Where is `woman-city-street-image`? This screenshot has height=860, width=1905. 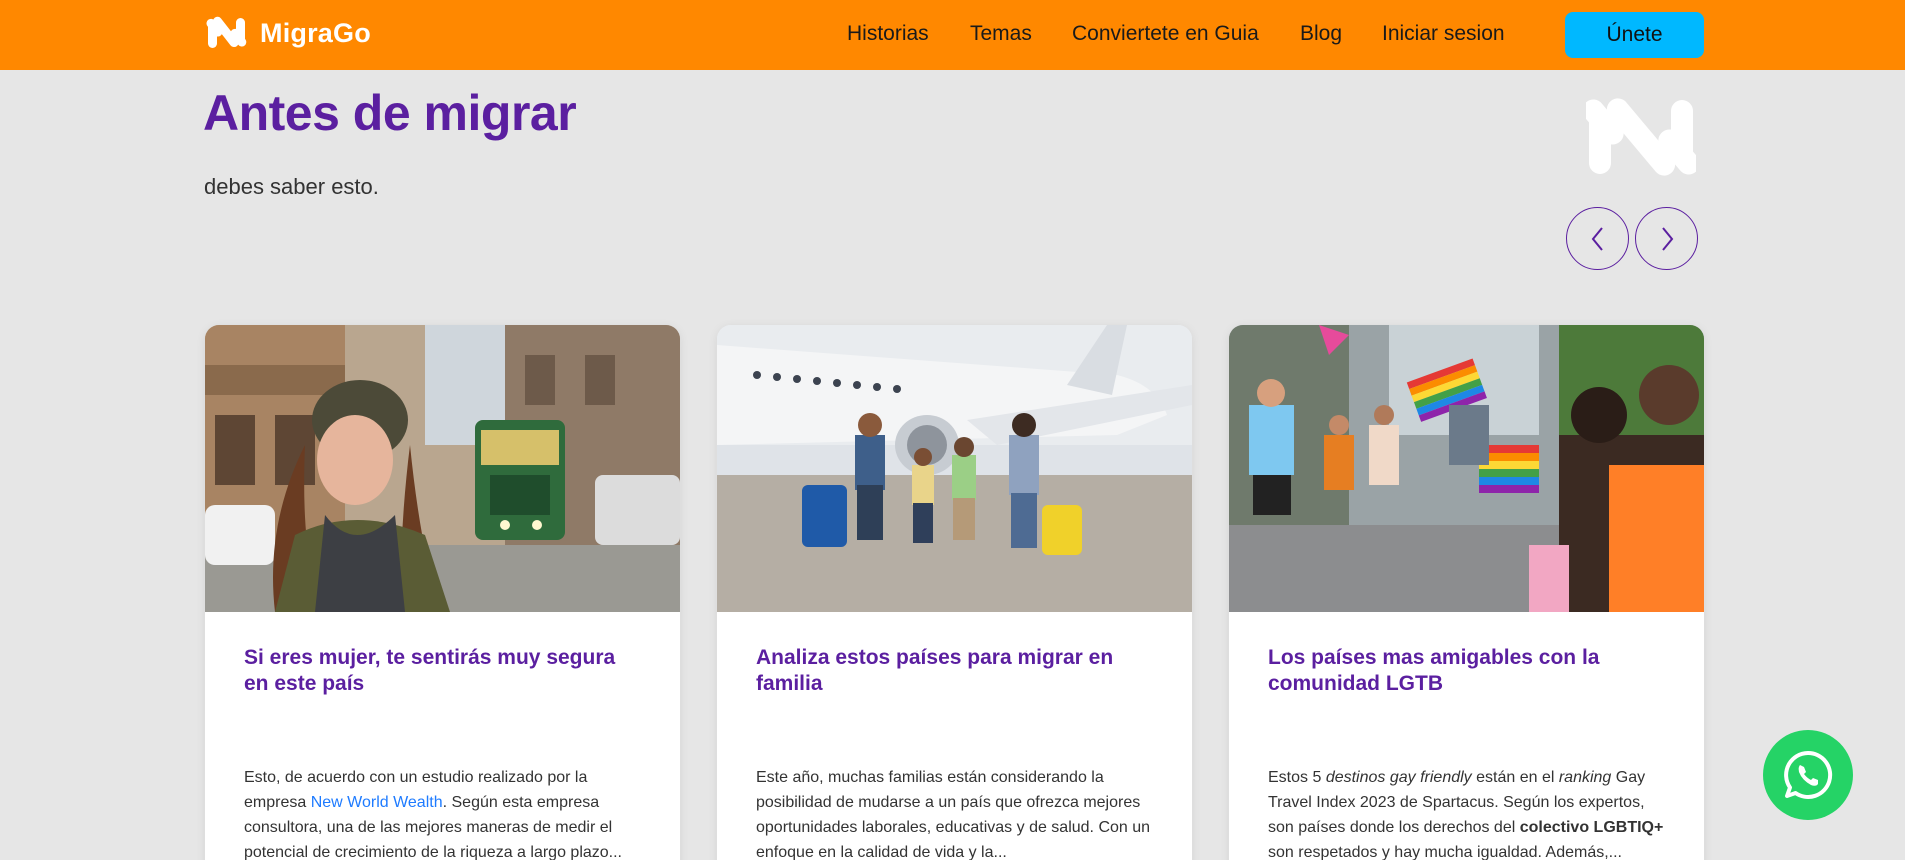 woman-city-street-image is located at coordinates (442, 468).